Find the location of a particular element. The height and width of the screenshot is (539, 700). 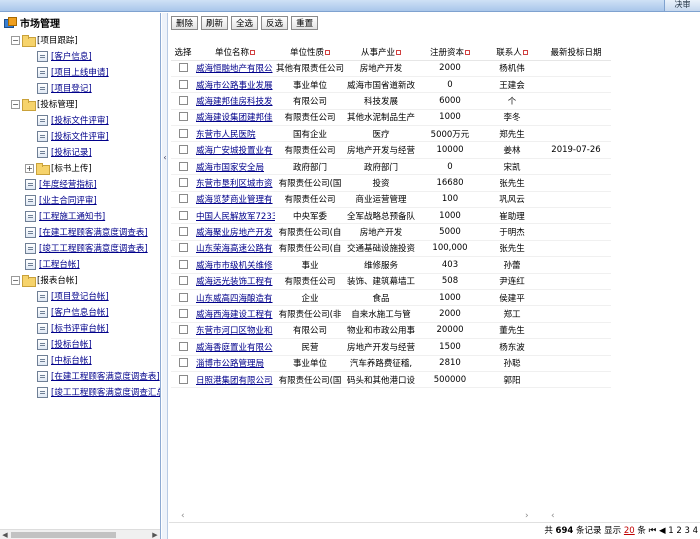

table-row: 淄博市公路管理局 事业单位 汽车养路费征稽, 2810 孙聪 is located at coordinates (391, 363).